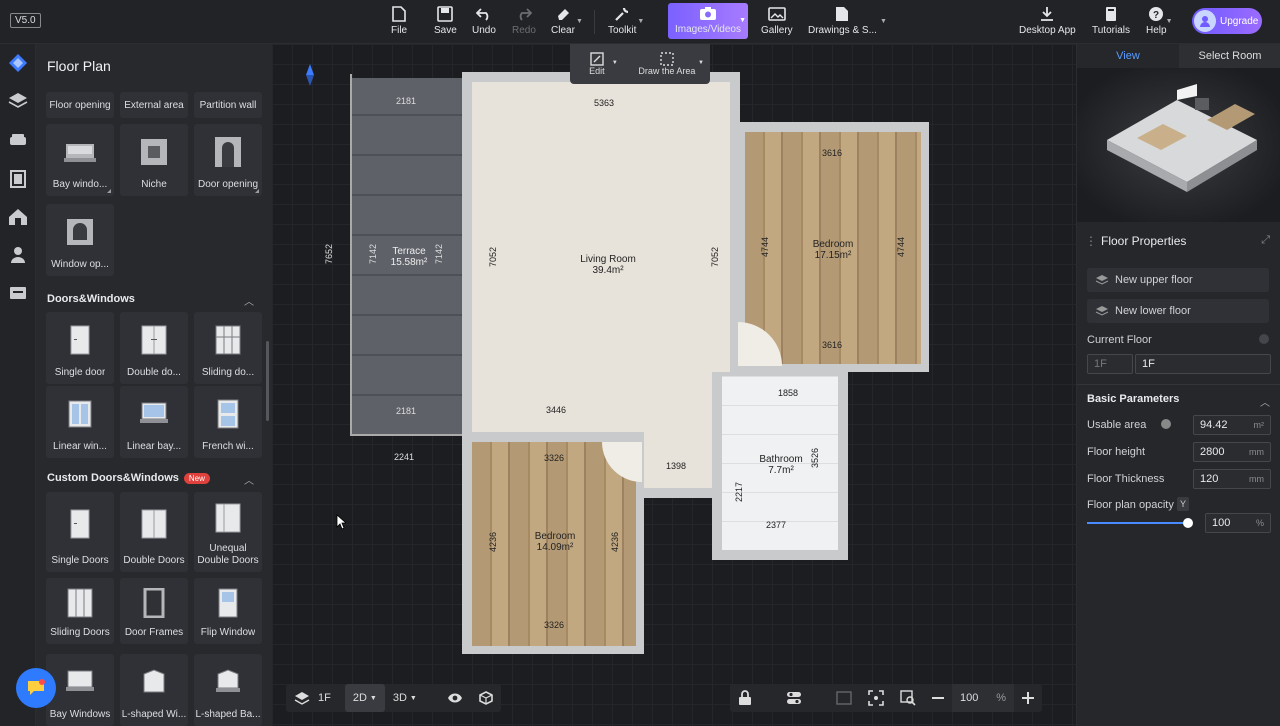  Describe the element at coordinates (567, 22) in the screenshot. I see `clear-button: Clear ▼` at that location.